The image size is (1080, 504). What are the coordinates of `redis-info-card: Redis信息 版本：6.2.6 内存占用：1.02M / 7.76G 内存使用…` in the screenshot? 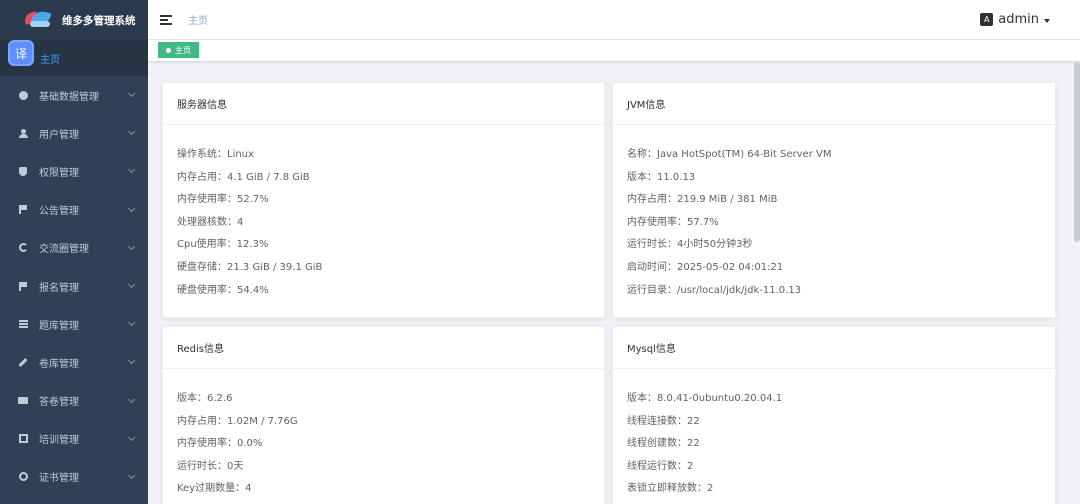 It's located at (383, 415).